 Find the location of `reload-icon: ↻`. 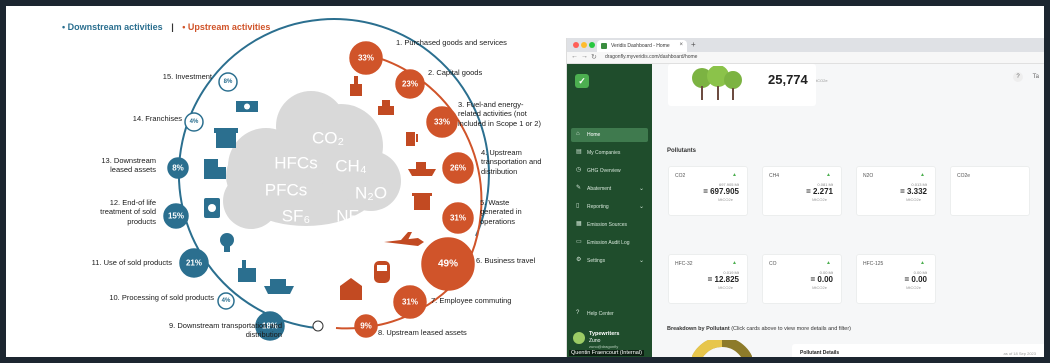

reload-icon: ↻ is located at coordinates (594, 57).